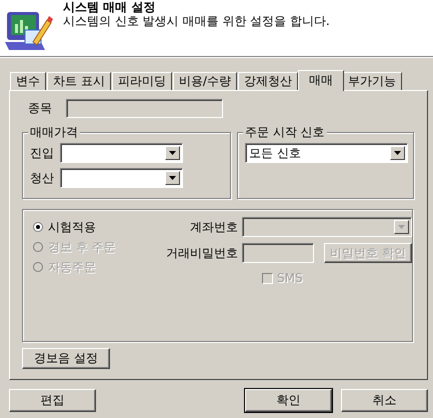 The height and width of the screenshot is (418, 433). I want to click on alarm-settings-button: 경보음 설정, so click(66, 358).